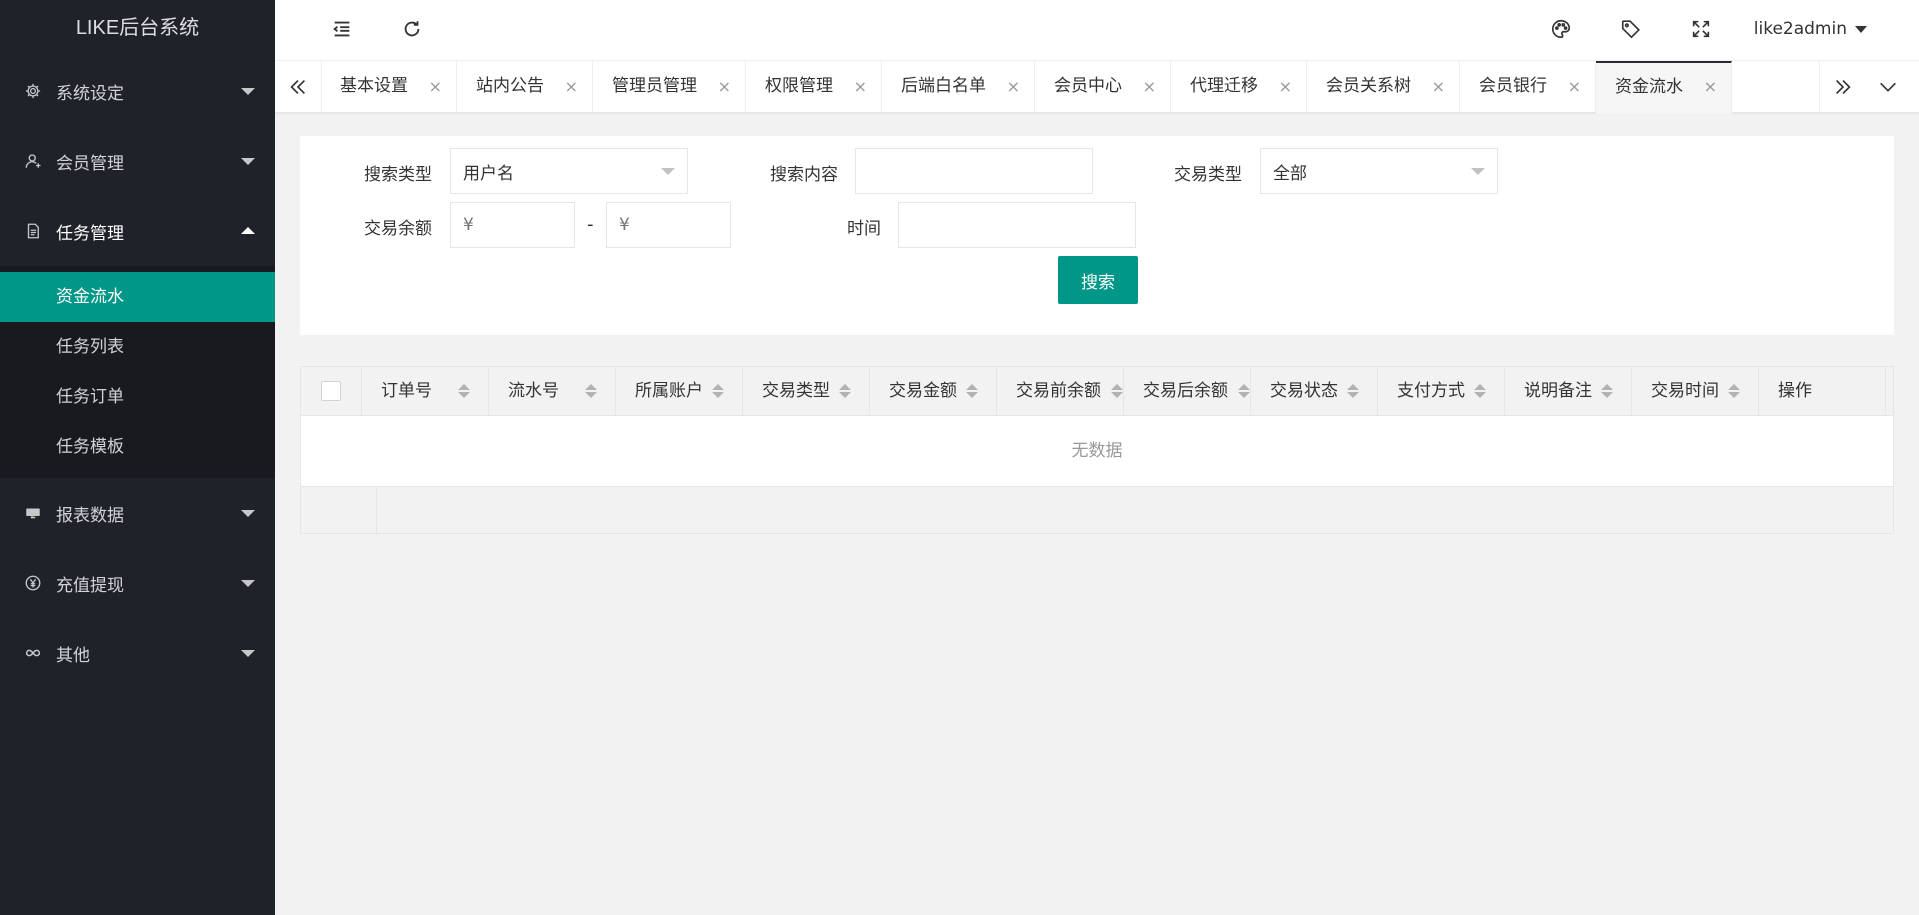 The height and width of the screenshot is (915, 1919). Describe the element at coordinates (33, 653) in the screenshot. I see `infinity-icon` at that location.